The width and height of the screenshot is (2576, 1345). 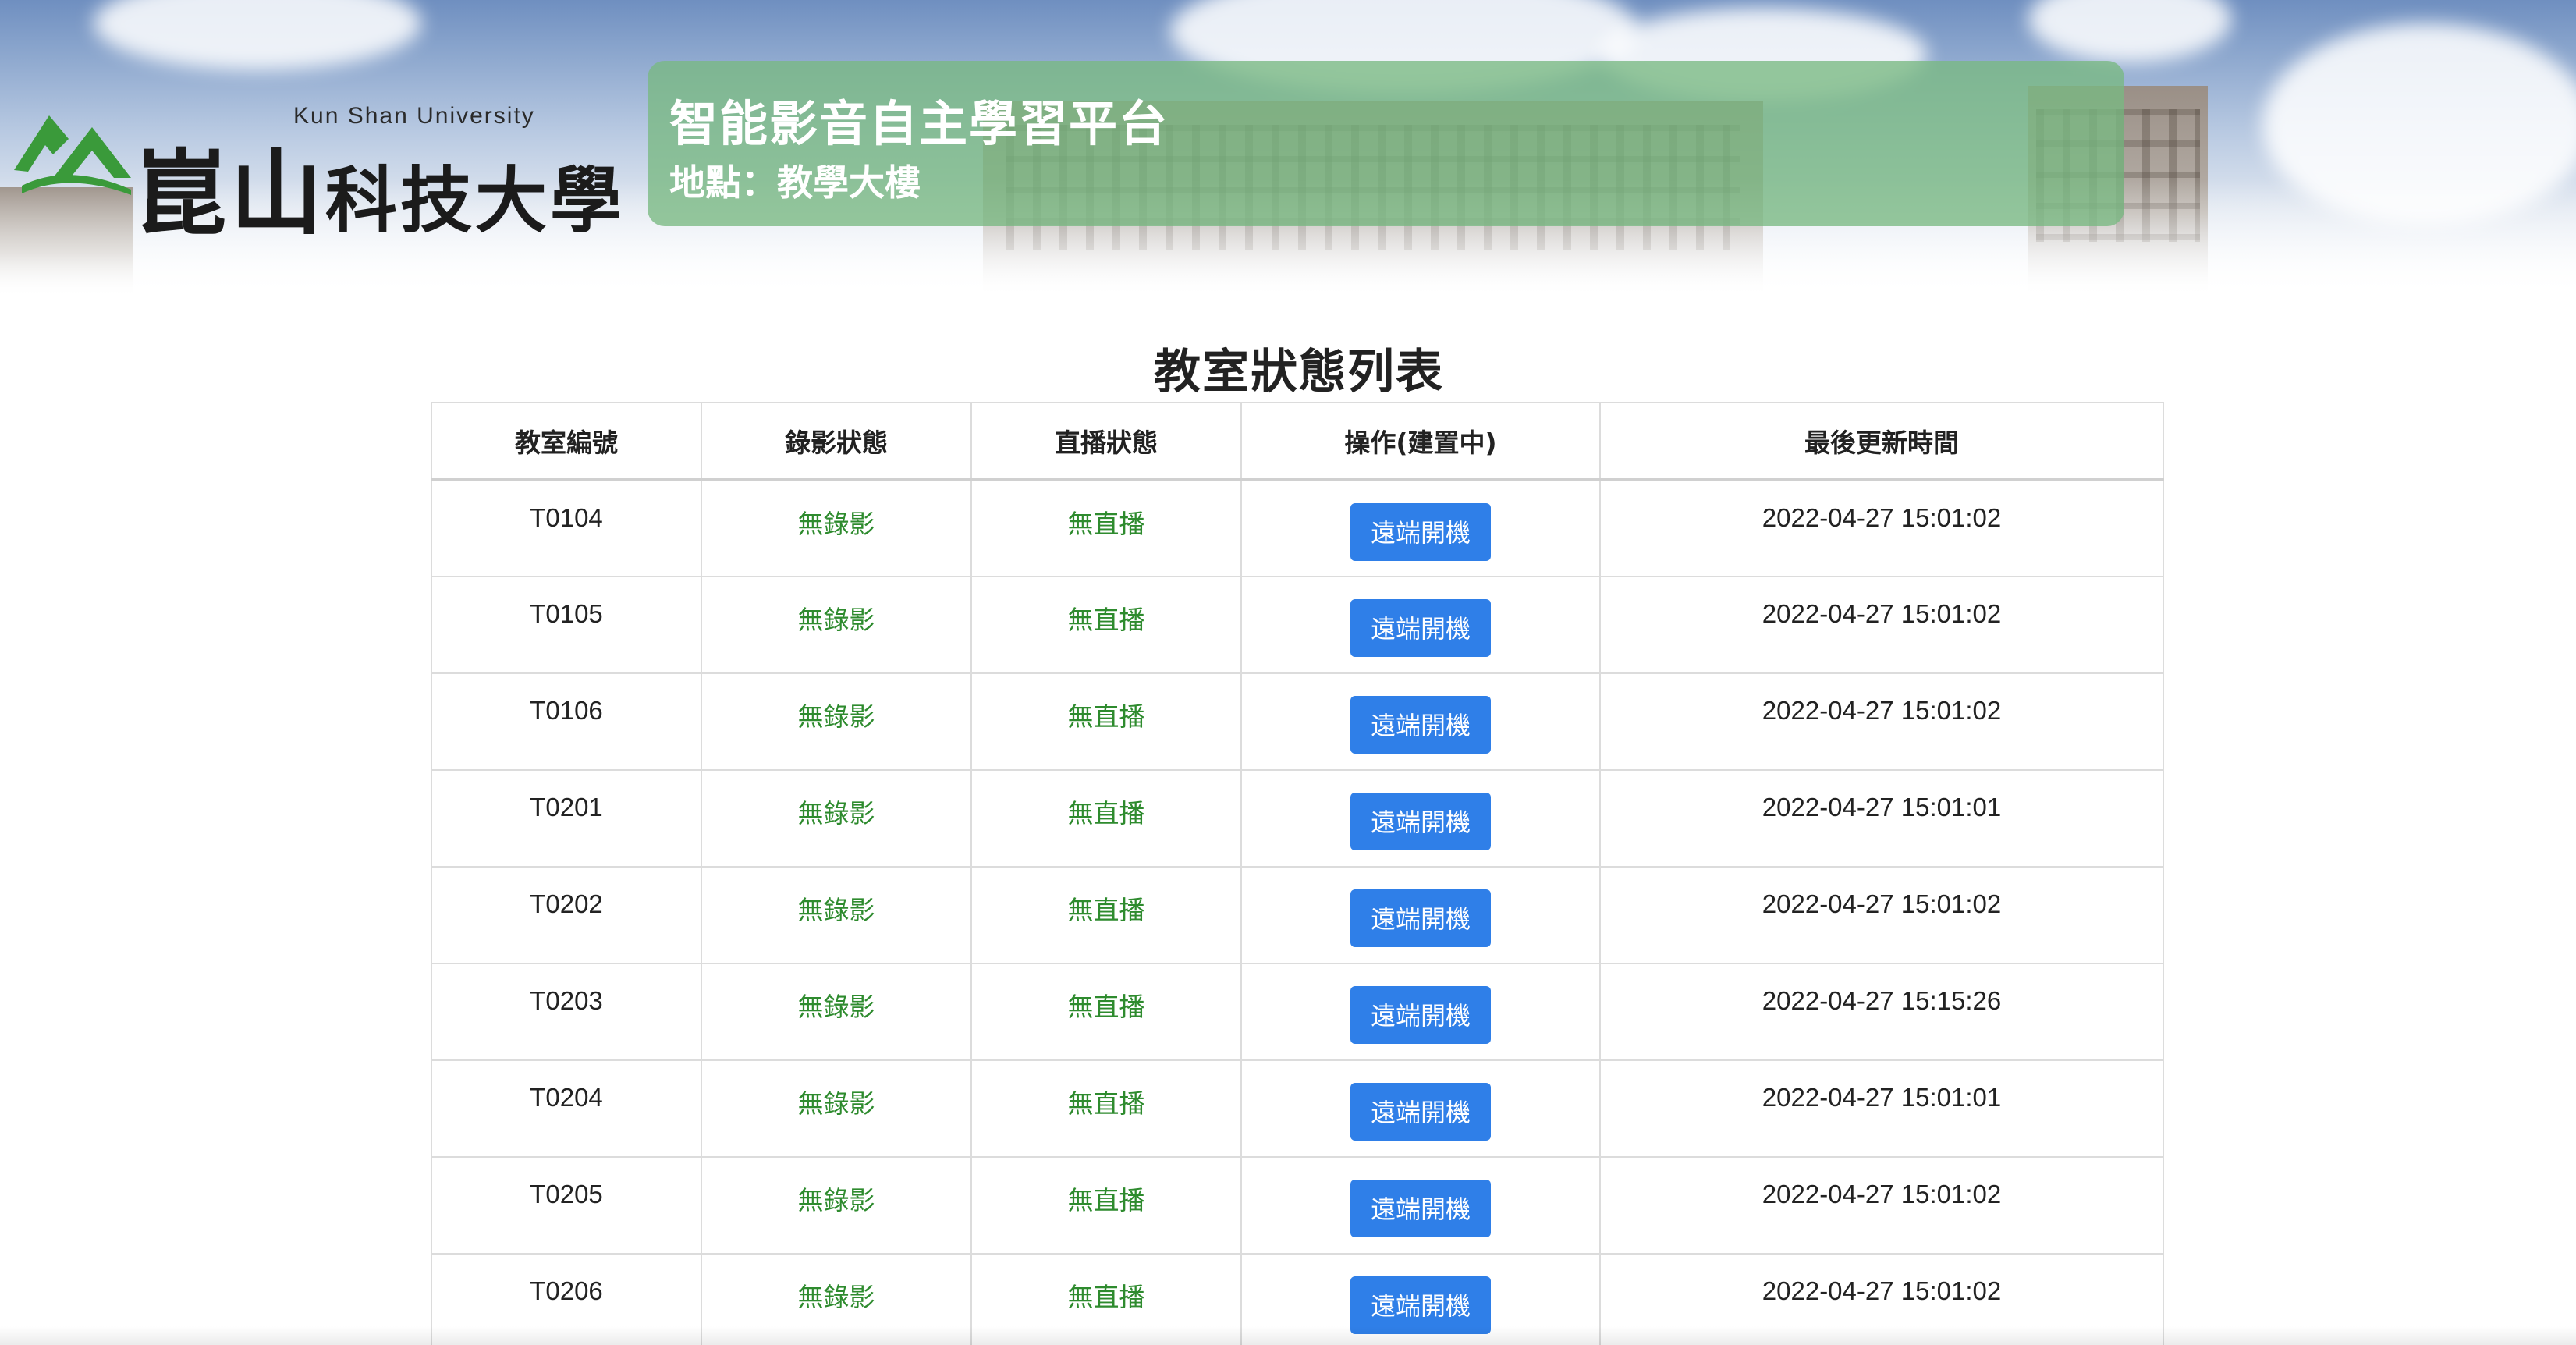 I want to click on room-id: T0205, so click(x=566, y=1205).